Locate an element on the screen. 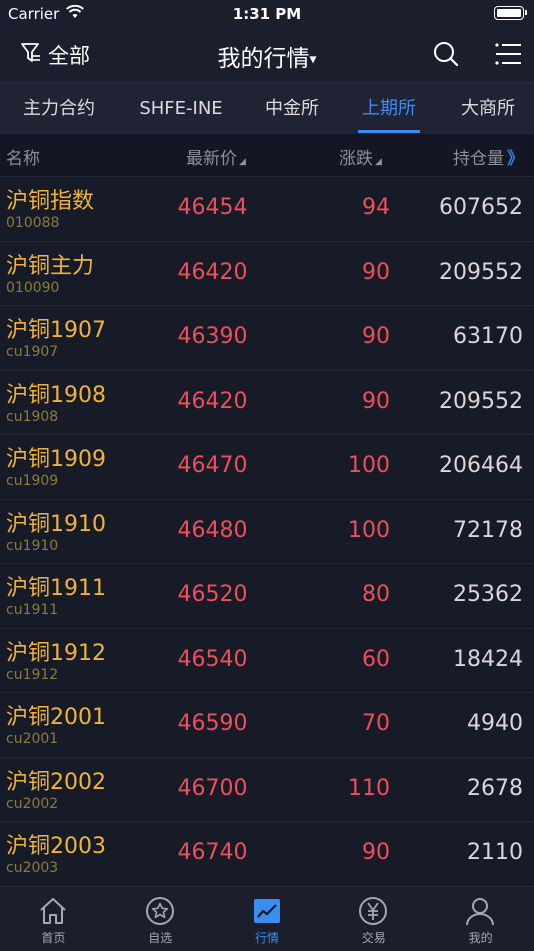  col-change-header: 涨跌 ◢ is located at coordinates (360, 156).